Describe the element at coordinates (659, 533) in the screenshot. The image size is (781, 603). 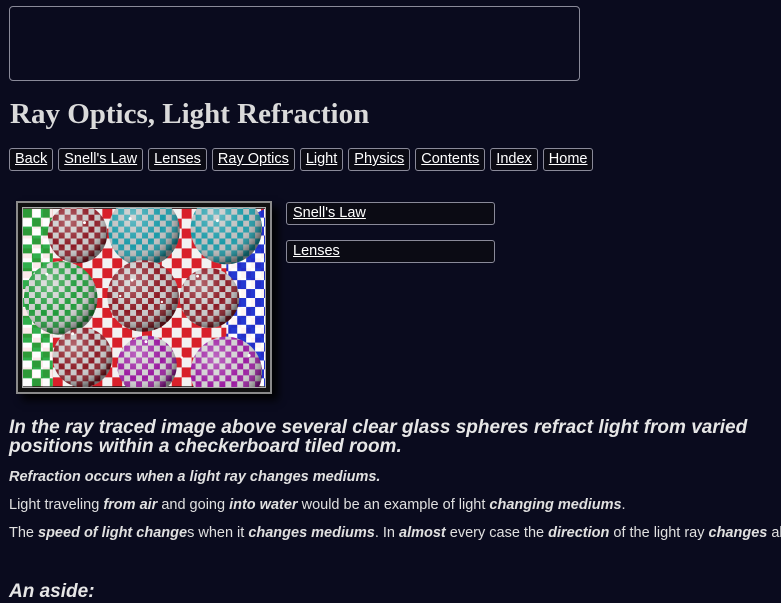
I see `text-span: of the light ray` at that location.